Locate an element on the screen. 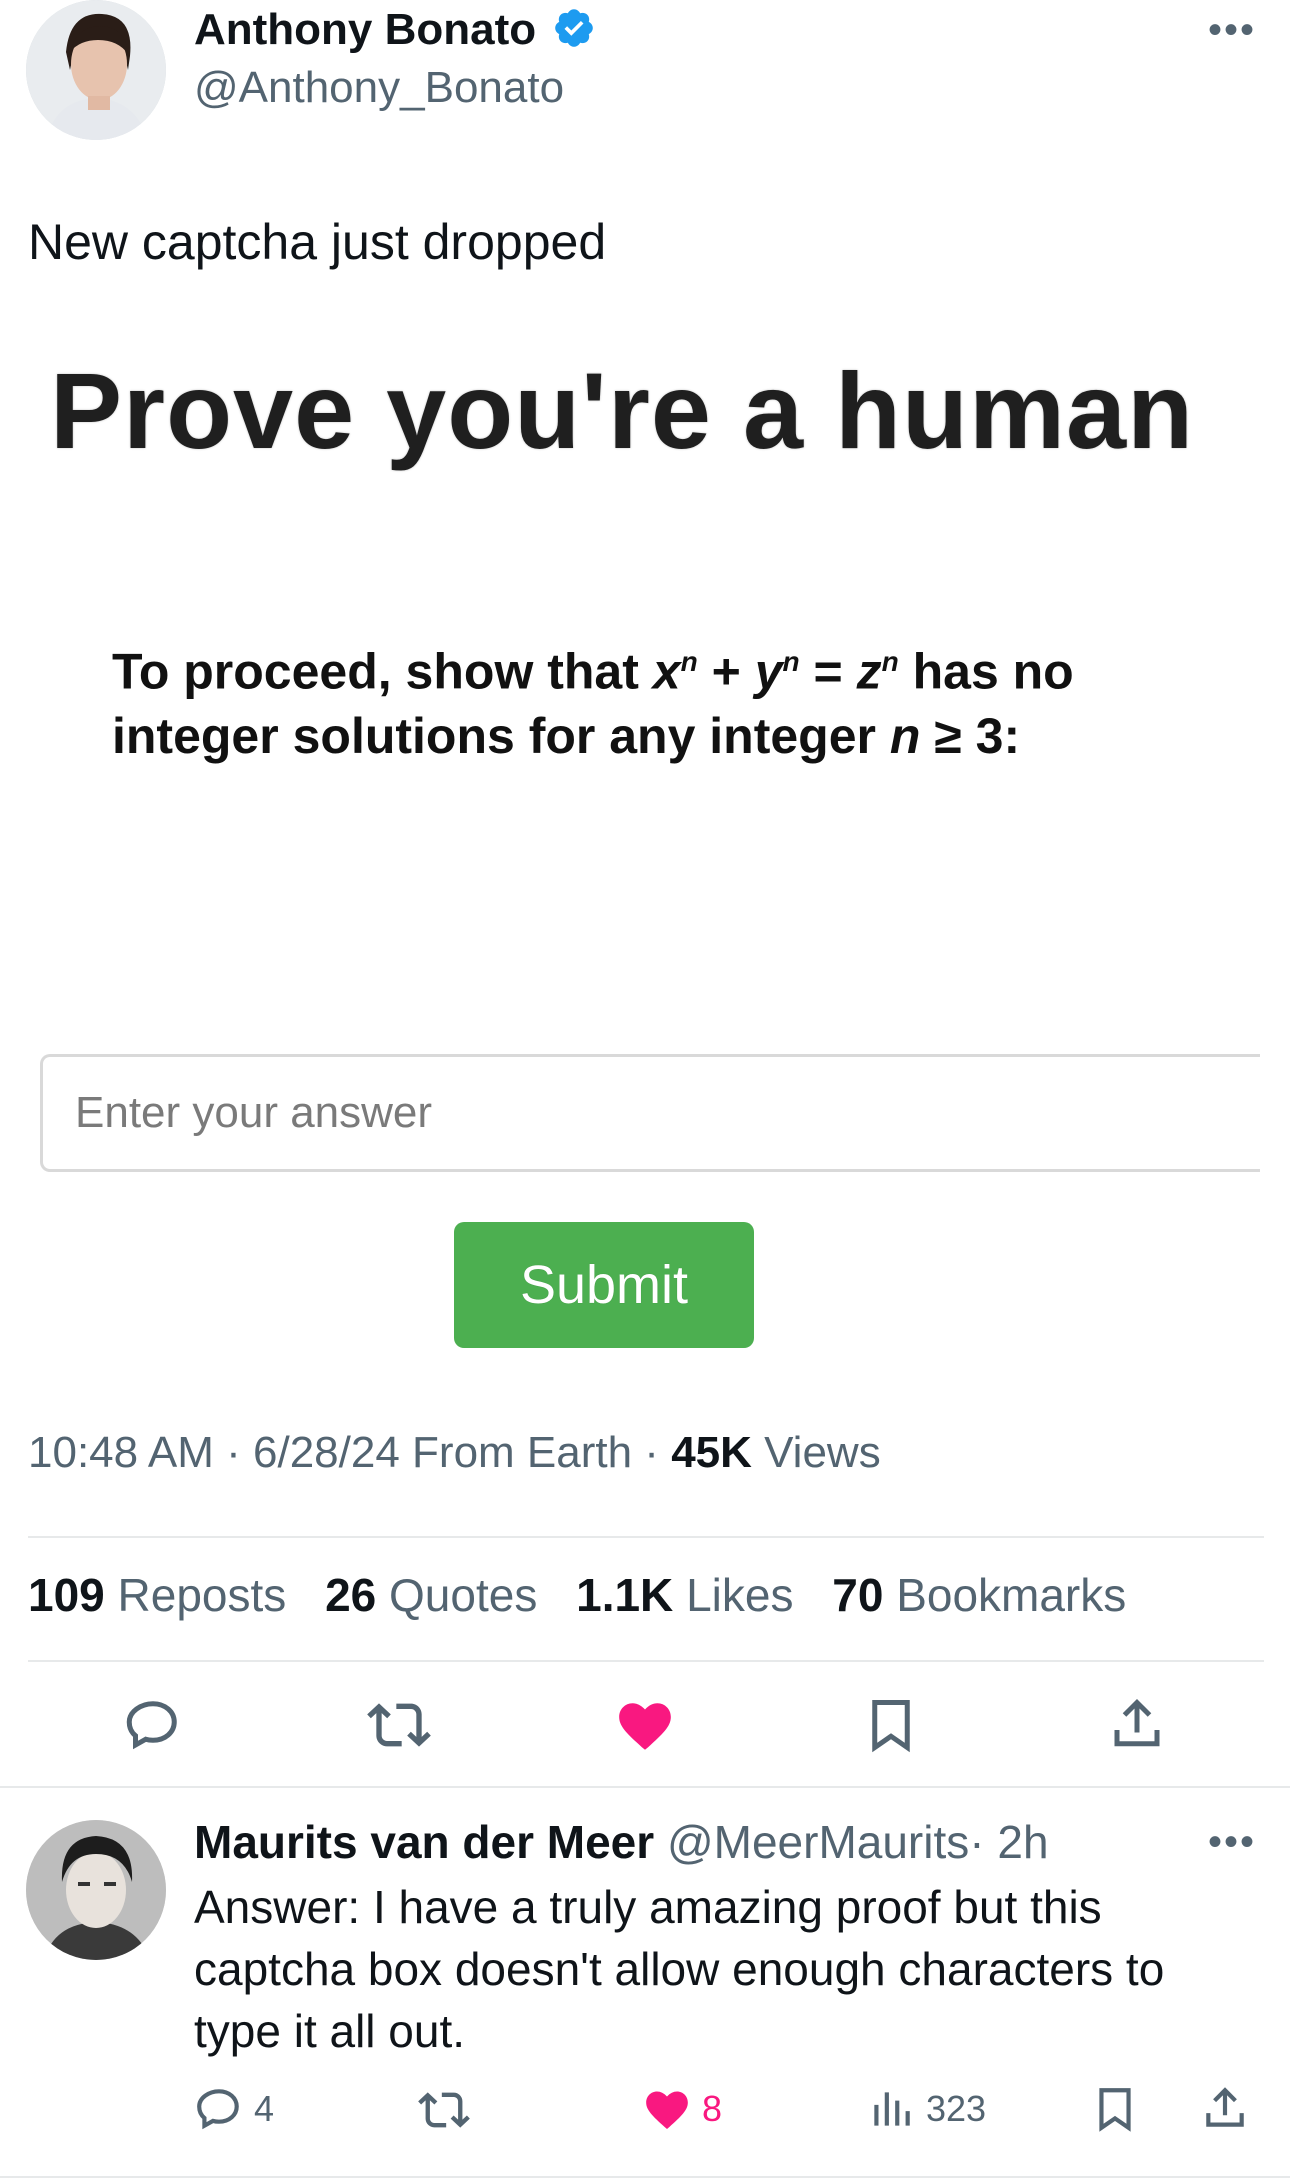 Image resolution: width=1290 pixels, height=2181 pixels. likes-stat: 1.1K Likes is located at coordinates (684, 1595).